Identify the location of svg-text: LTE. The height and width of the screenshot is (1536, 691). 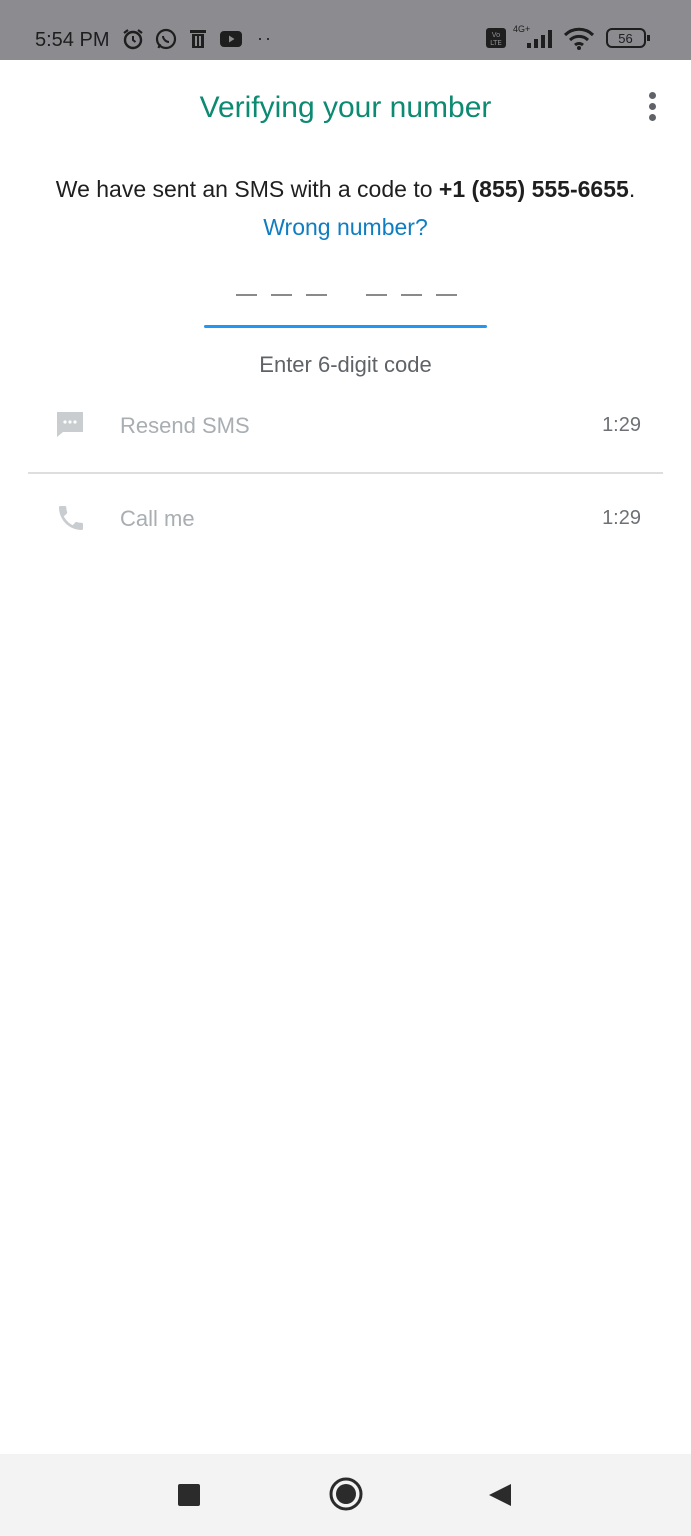
(496, 43).